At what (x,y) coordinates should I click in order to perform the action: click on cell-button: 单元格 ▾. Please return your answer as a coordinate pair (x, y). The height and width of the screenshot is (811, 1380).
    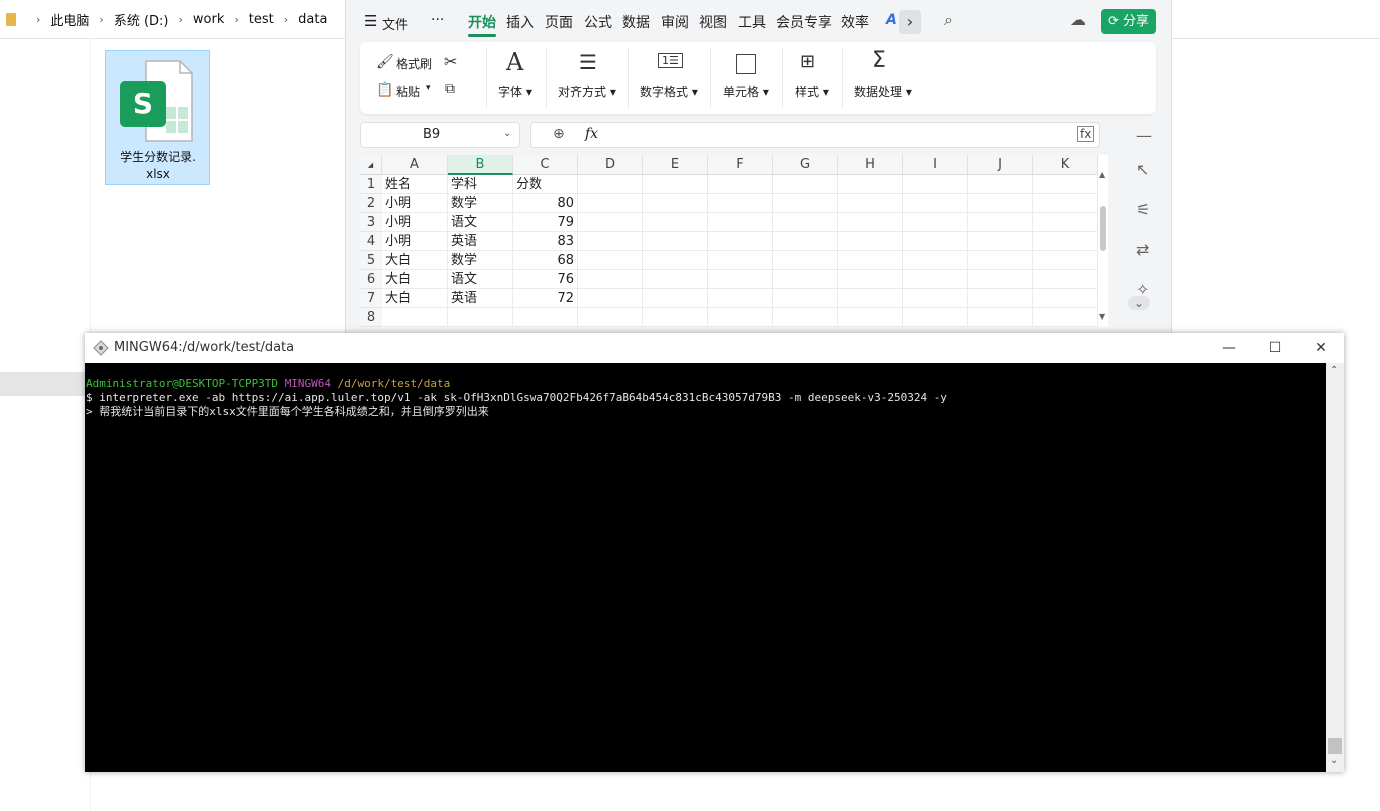
    Looking at the image, I should click on (746, 91).